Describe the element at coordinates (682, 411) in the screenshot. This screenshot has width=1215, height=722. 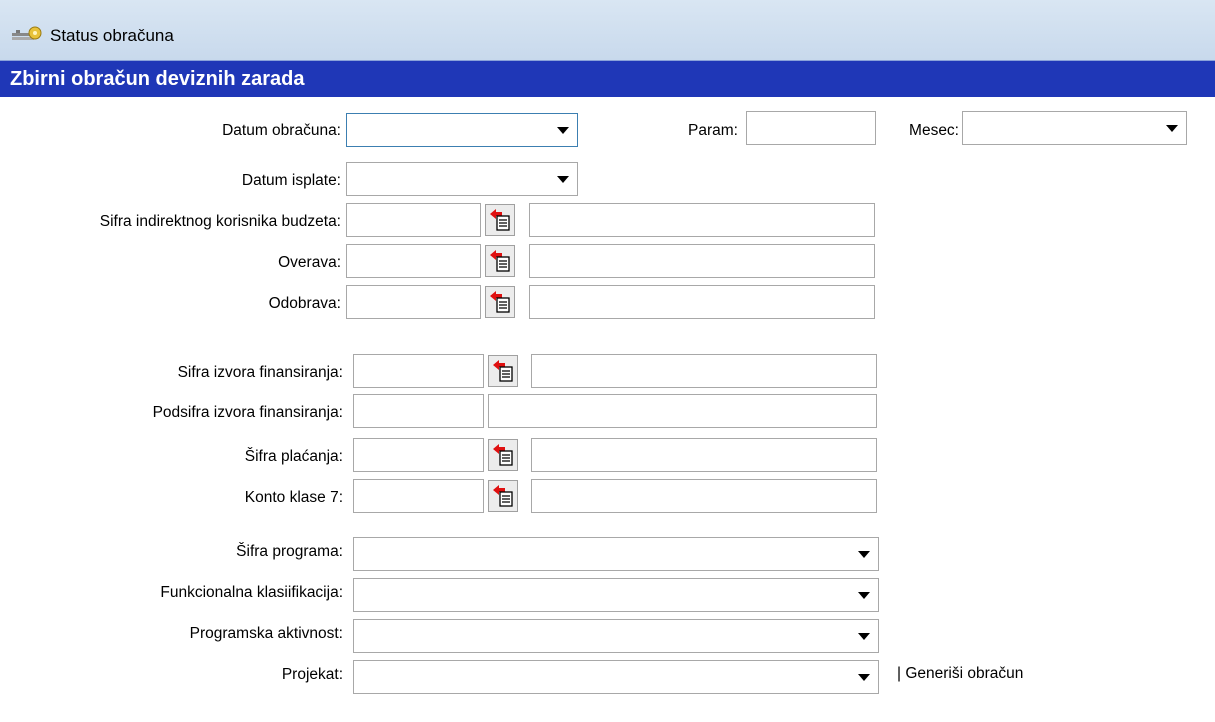
I see `podsifra-izvora-name-input` at that location.